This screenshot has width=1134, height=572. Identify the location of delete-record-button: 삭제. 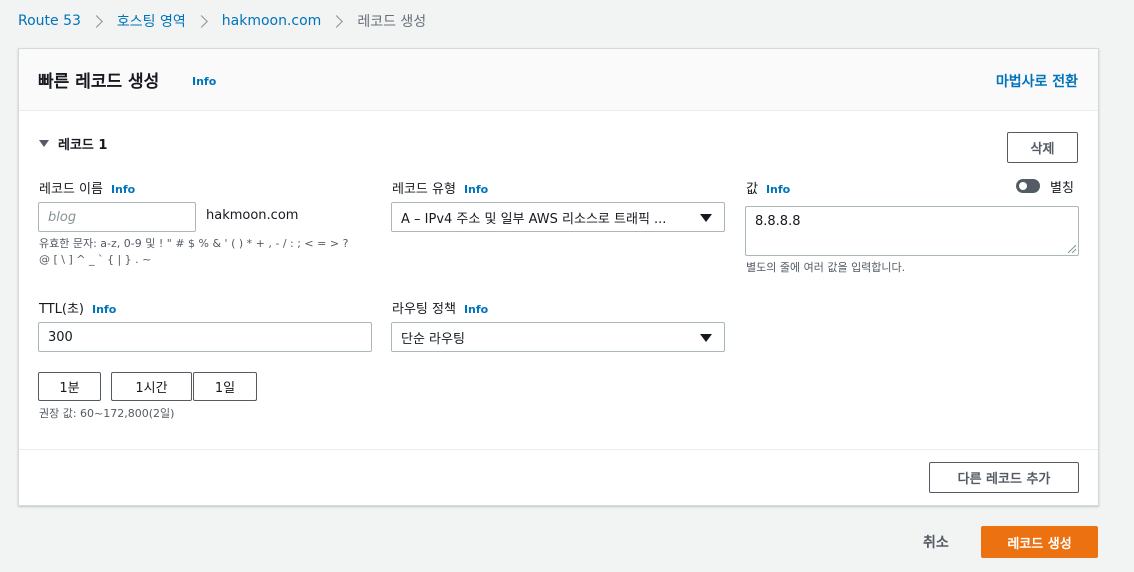
(1042, 147).